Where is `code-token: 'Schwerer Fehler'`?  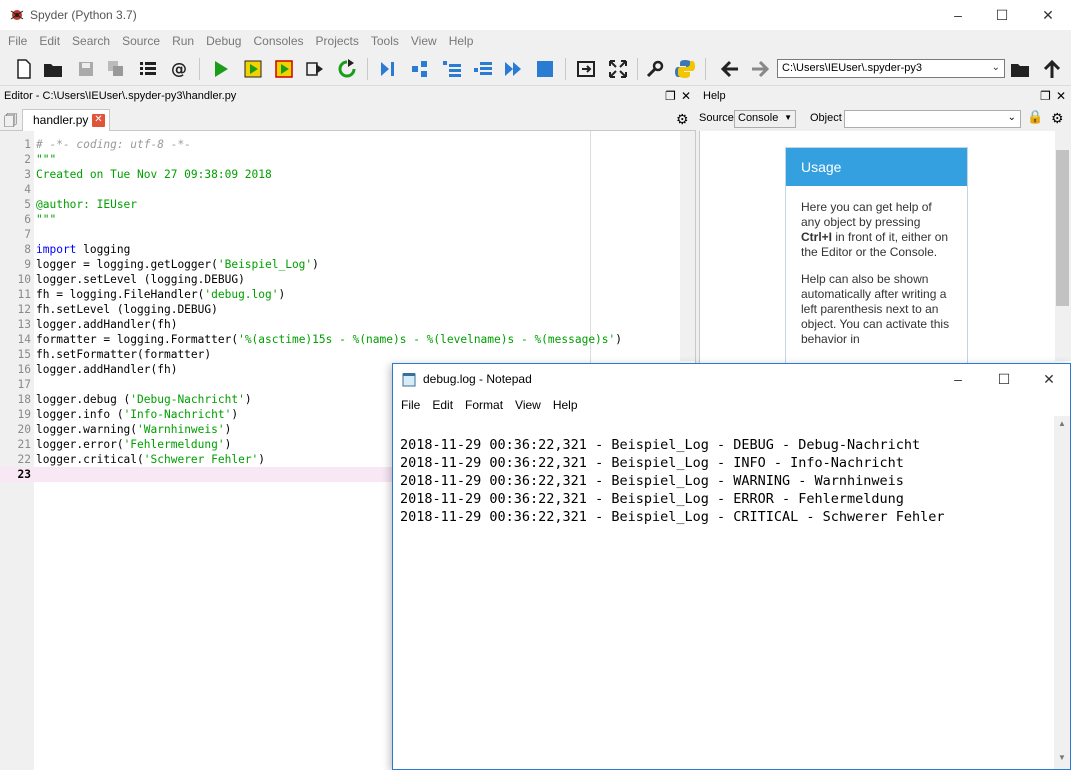
code-token: 'Schwerer Fehler' is located at coordinates (201, 459).